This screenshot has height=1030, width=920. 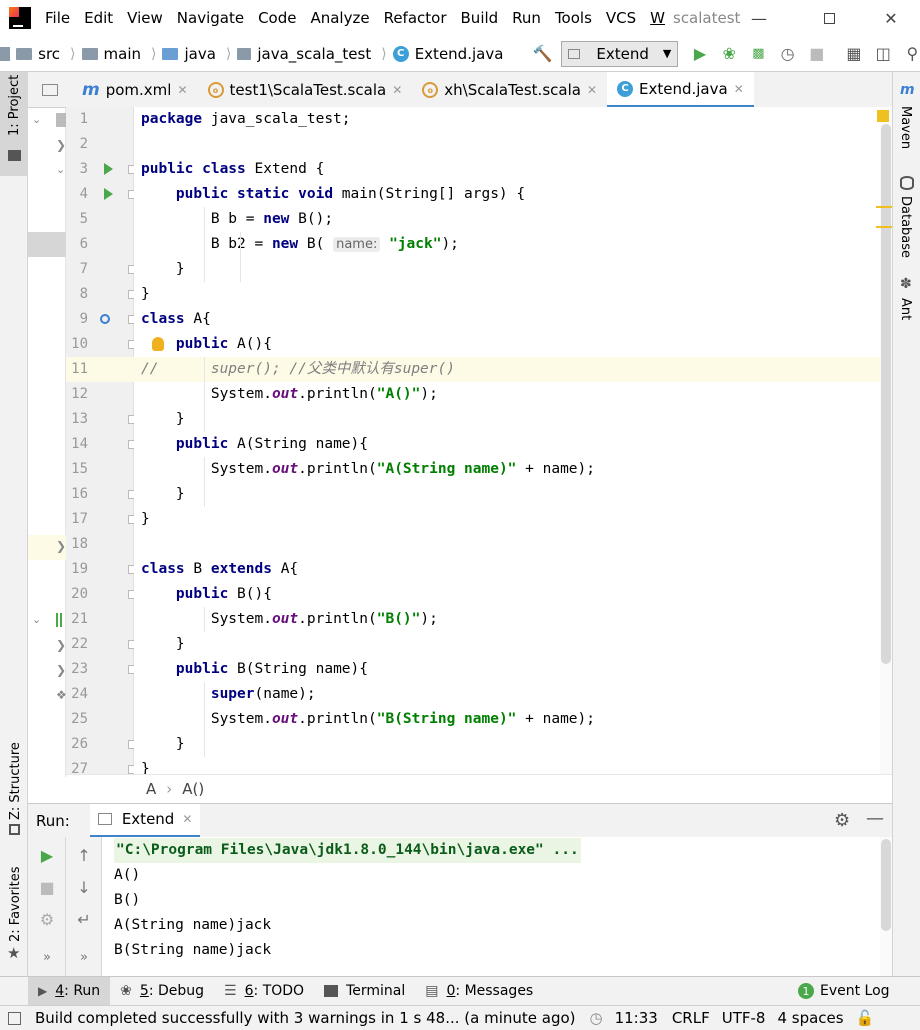 What do you see at coordinates (480, 18) in the screenshot?
I see `menu-build: Build` at bounding box center [480, 18].